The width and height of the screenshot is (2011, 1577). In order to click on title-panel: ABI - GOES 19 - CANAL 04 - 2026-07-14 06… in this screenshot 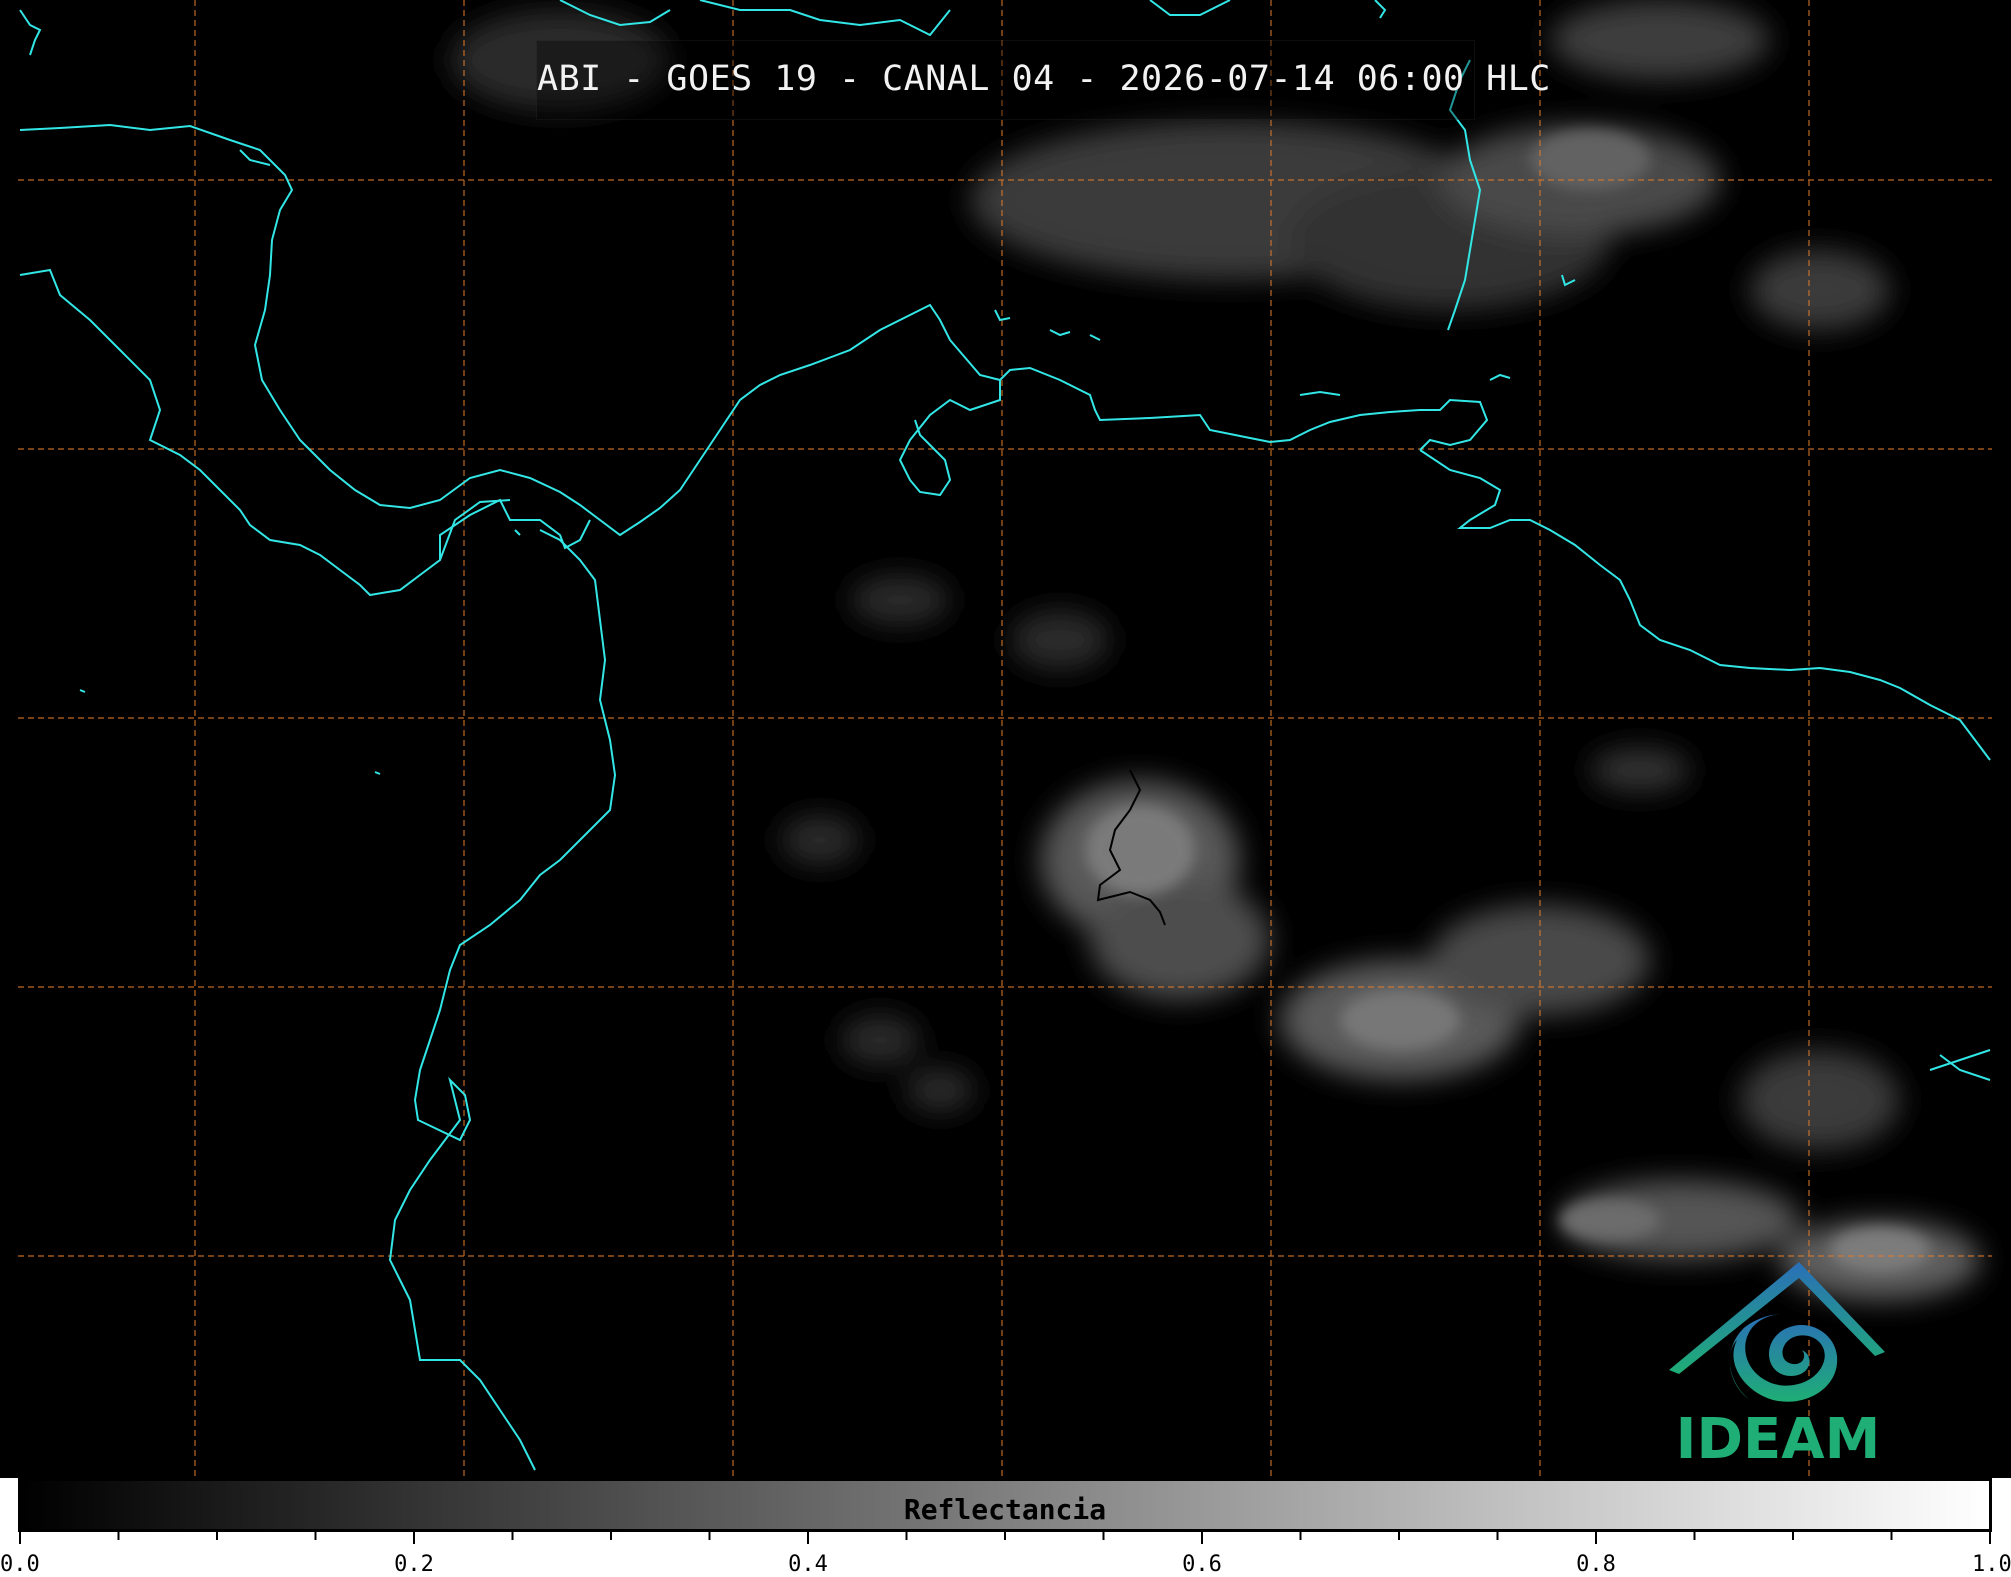, I will do `click(1043, 80)`.